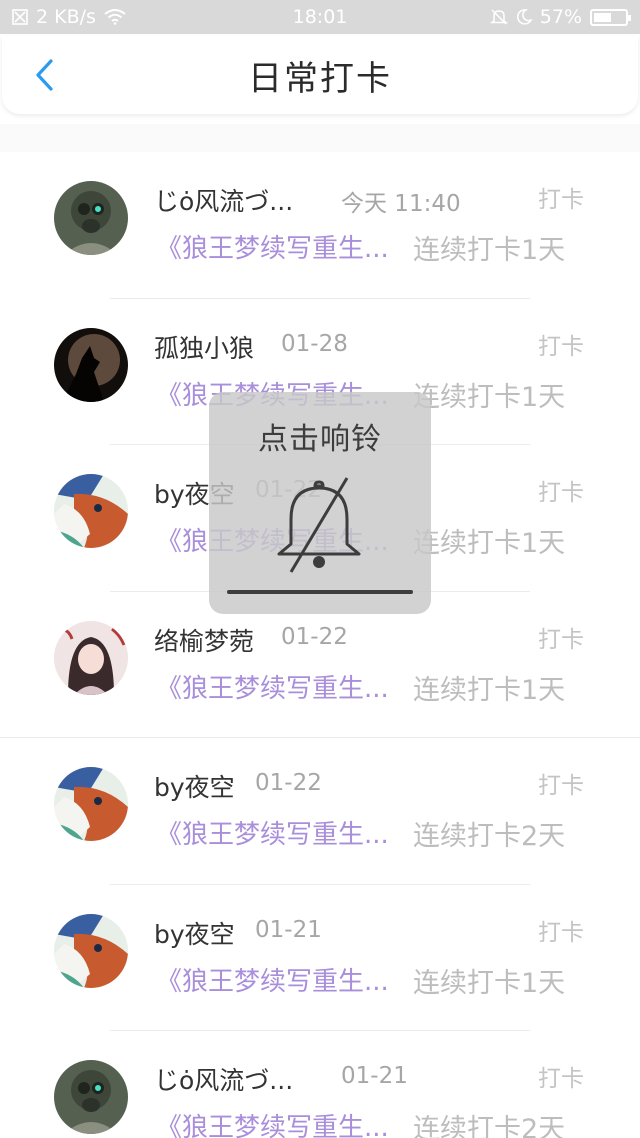 The image size is (640, 1138). What do you see at coordinates (319, 525) in the screenshot?
I see `bell-muted-icon` at bounding box center [319, 525].